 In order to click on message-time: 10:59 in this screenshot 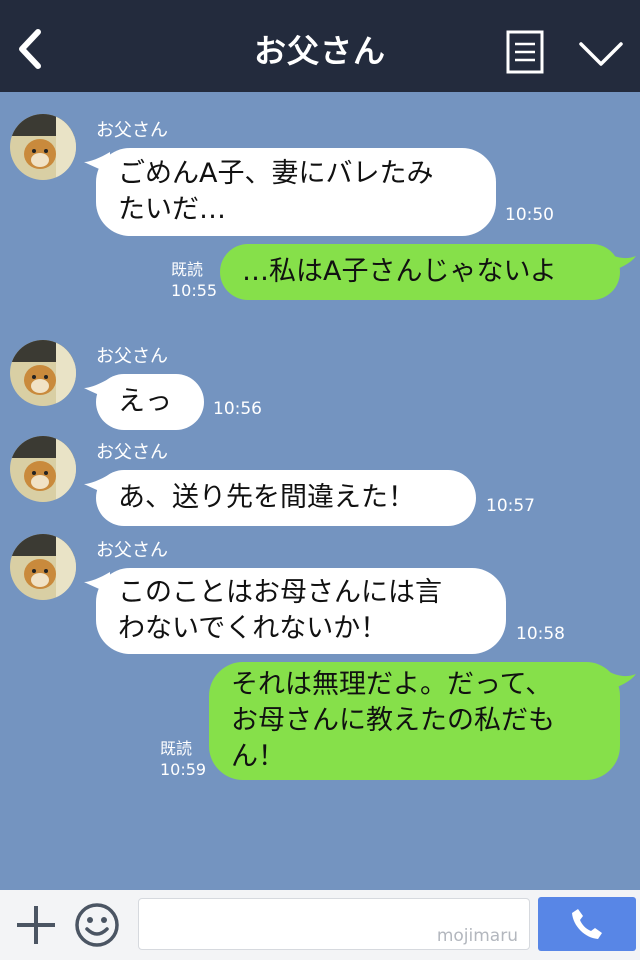, I will do `click(183, 769)`.